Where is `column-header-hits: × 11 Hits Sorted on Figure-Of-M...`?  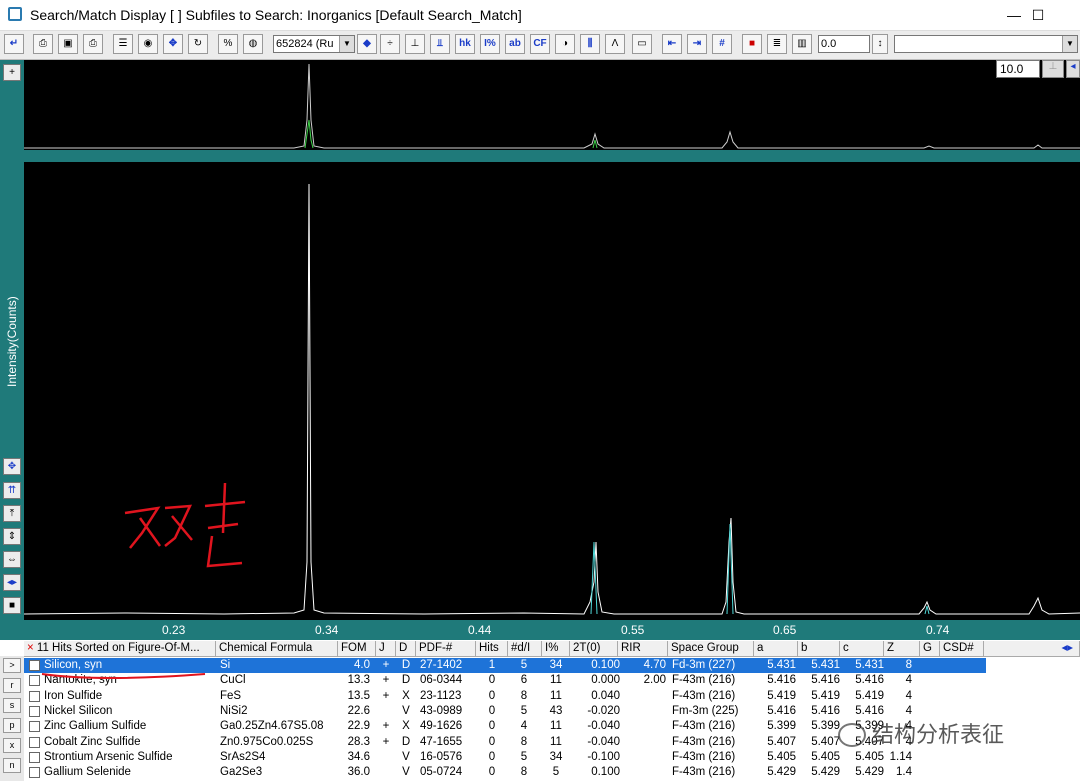
column-header-hits: × 11 Hits Sorted on Figure-Of-M... is located at coordinates (120, 649).